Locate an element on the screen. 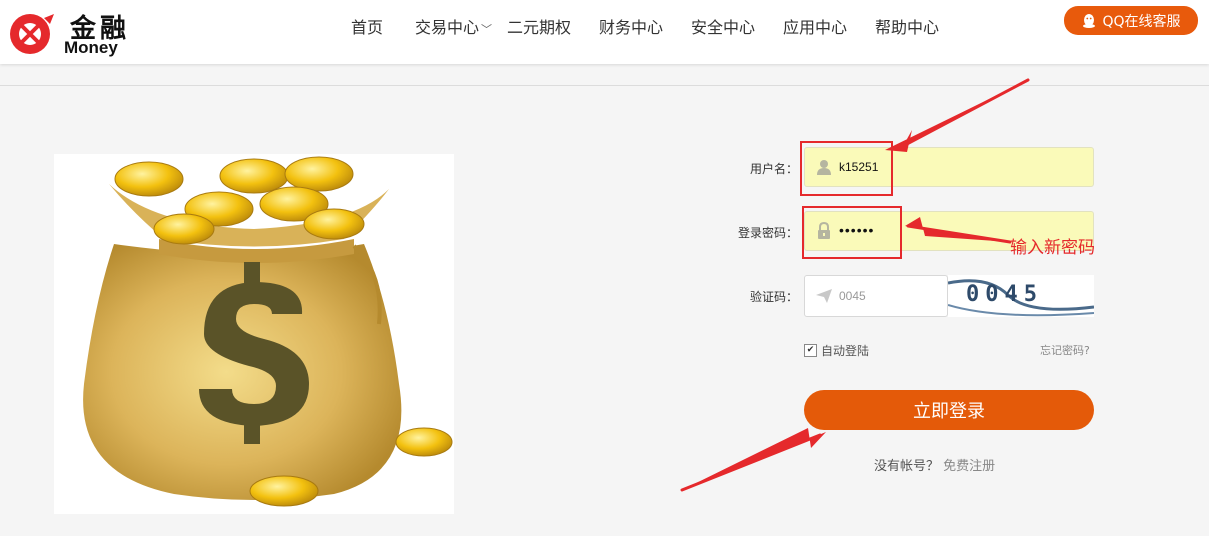  password-label: 登录密码： is located at coordinates (767, 233).